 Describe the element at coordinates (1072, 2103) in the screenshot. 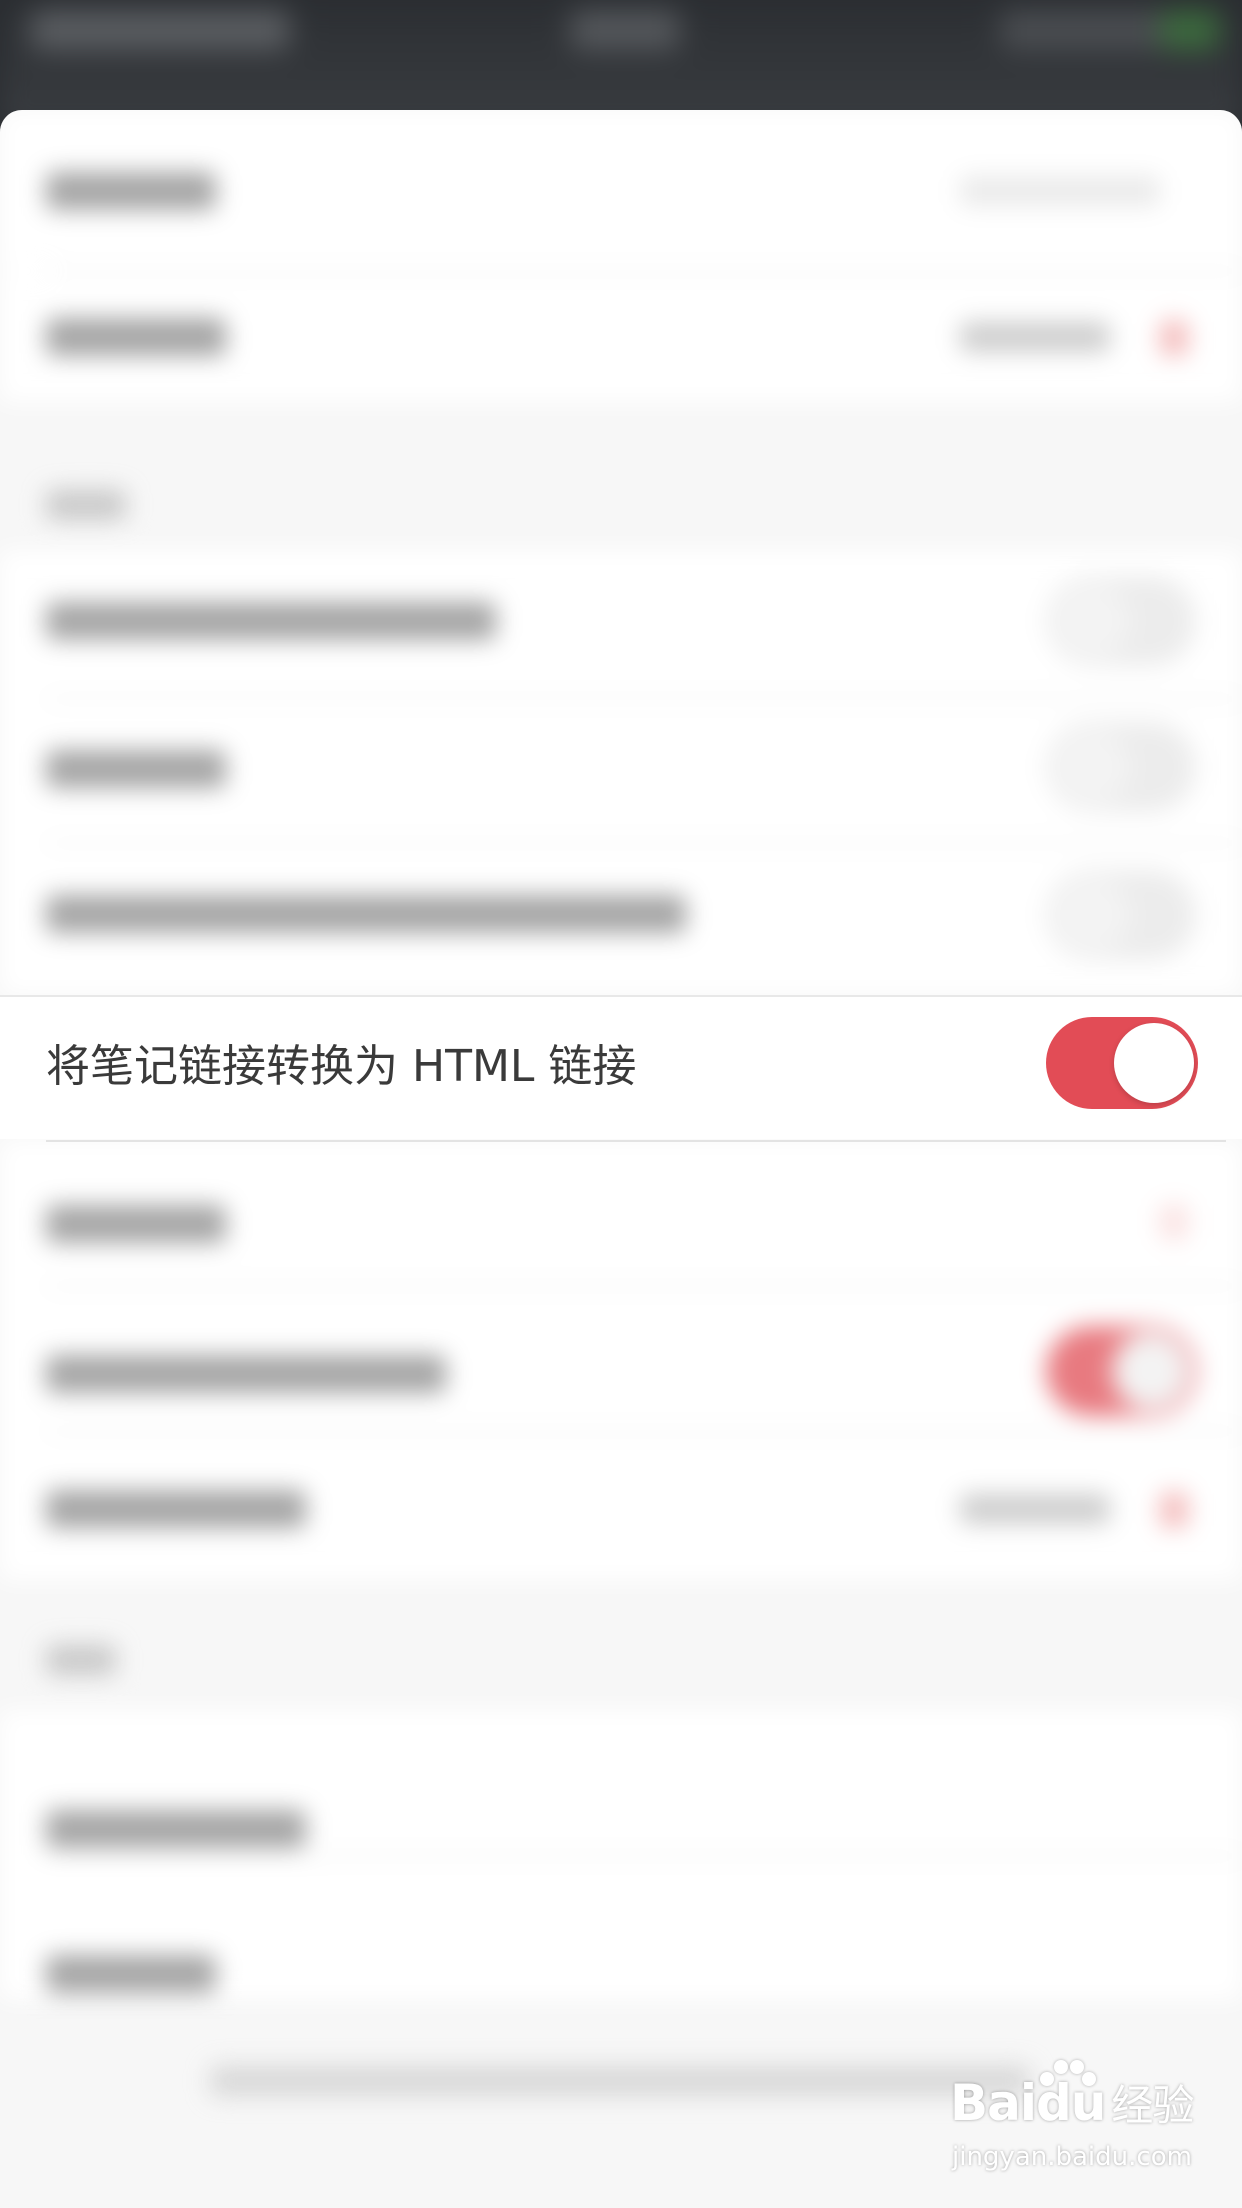

I see `watermark-brand: Baidu 经验` at that location.